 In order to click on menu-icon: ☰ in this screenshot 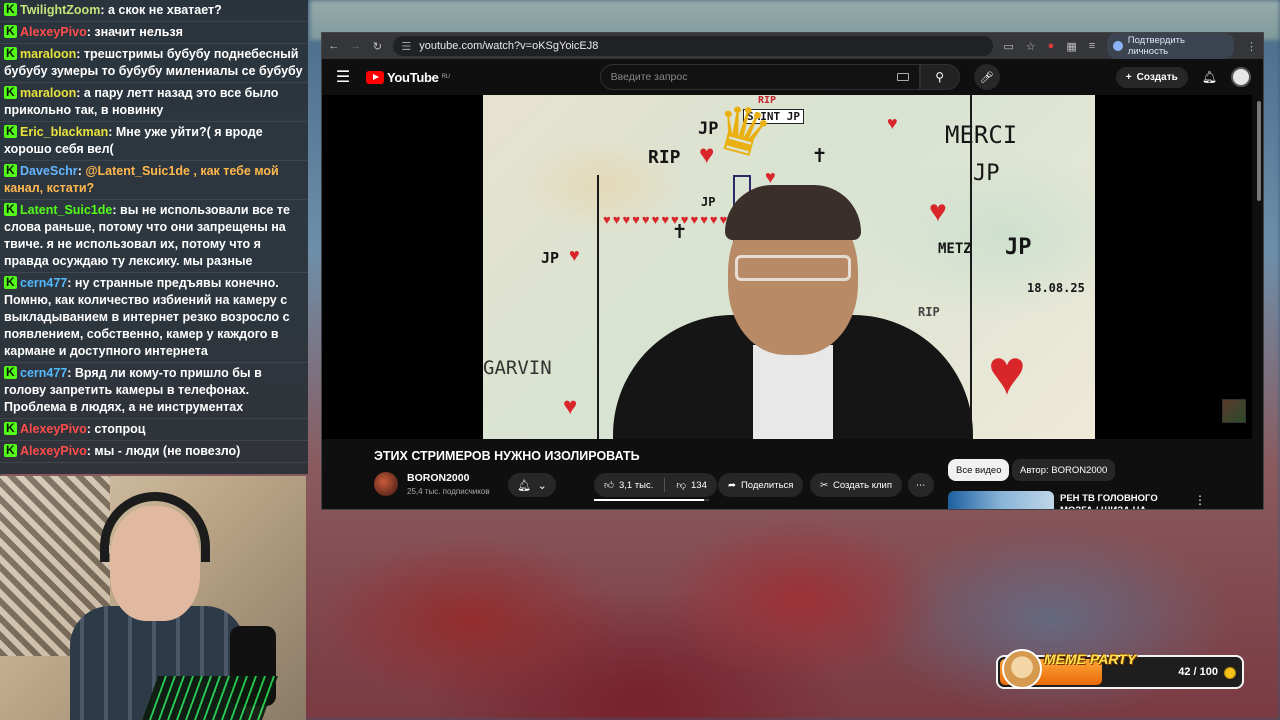, I will do `click(343, 77)`.